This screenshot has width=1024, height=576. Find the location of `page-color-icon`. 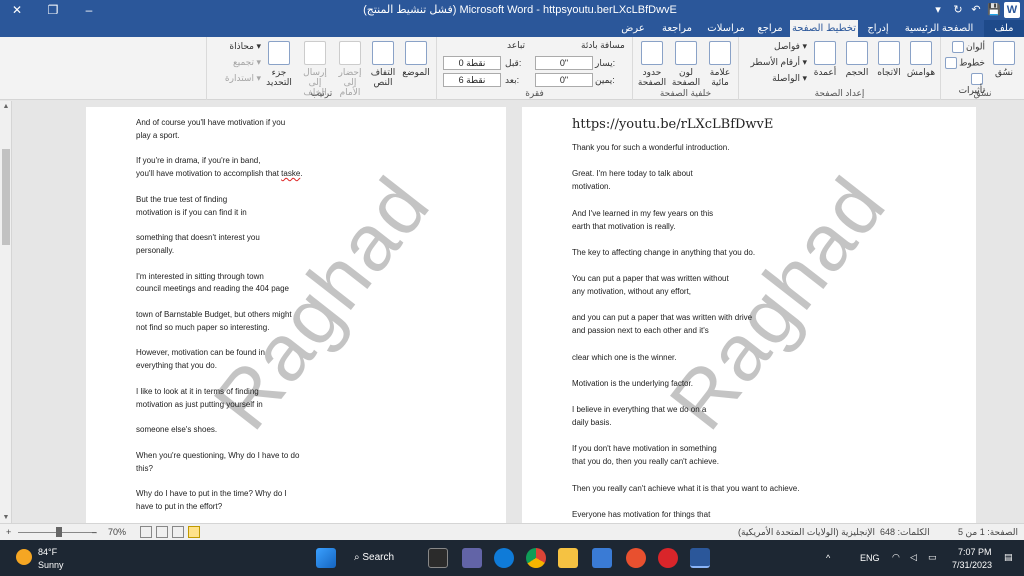

page-color-icon is located at coordinates (686, 53).